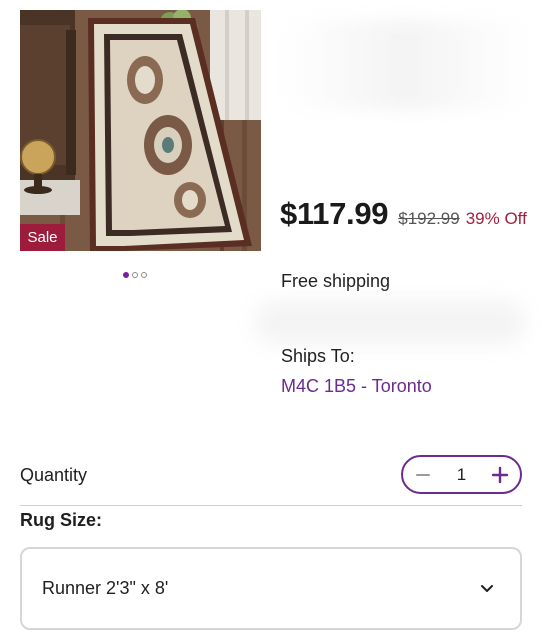 This screenshot has width=542, height=640. I want to click on decrement-button, so click(423, 475).